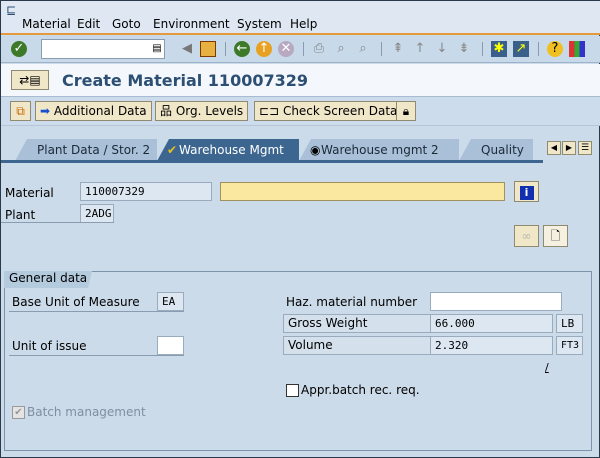 Image resolution: width=600 pixels, height=458 pixels. I want to click on plant-field: 2ADG, so click(97, 213).